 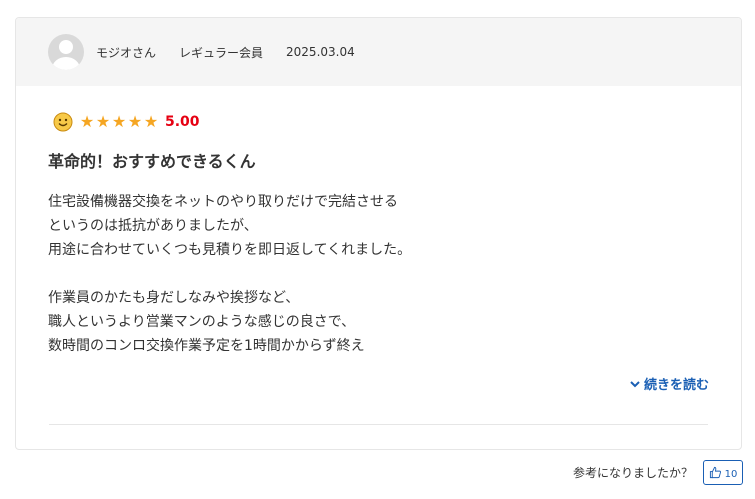 What do you see at coordinates (378, 424) in the screenshot?
I see `divider` at bounding box center [378, 424].